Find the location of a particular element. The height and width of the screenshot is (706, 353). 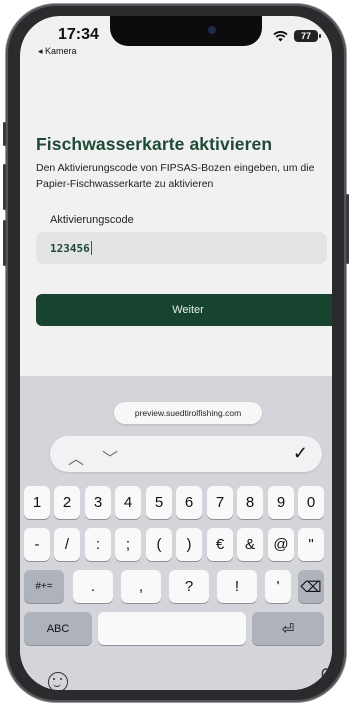

symbols-mode-key: #+= is located at coordinates (44, 586).